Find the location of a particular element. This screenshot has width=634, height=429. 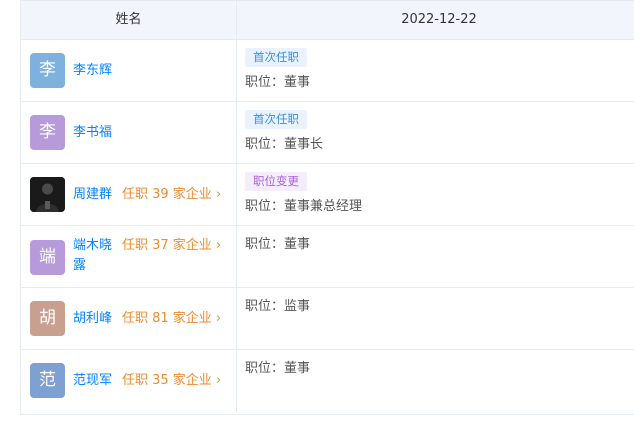

person-cell: 范 范现军 任职 35 家企业 › is located at coordinates (129, 381).